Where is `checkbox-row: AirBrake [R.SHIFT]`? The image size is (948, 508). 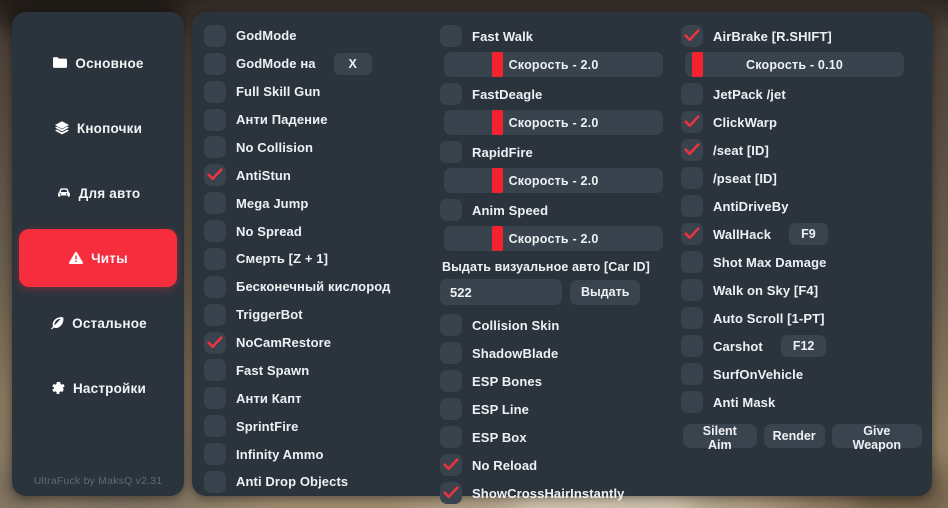 checkbox-row: AirBrake [R.SHIFT] is located at coordinates (801, 36).